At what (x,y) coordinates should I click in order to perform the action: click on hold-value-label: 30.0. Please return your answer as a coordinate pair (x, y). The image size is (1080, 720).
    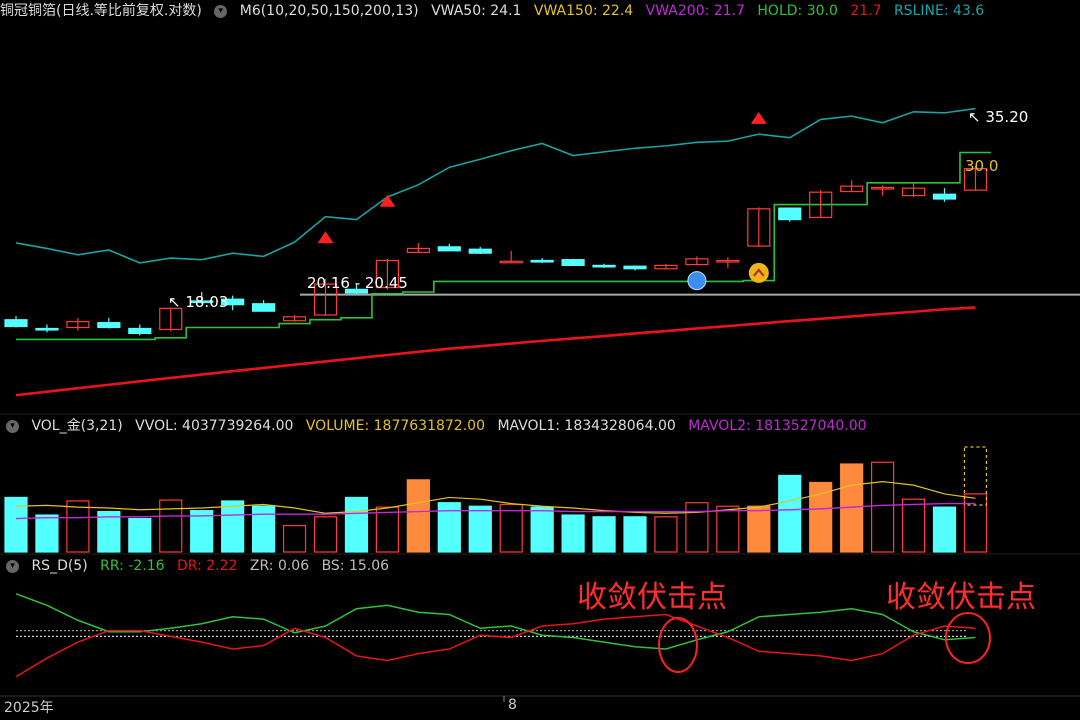
    Looking at the image, I should click on (982, 166).